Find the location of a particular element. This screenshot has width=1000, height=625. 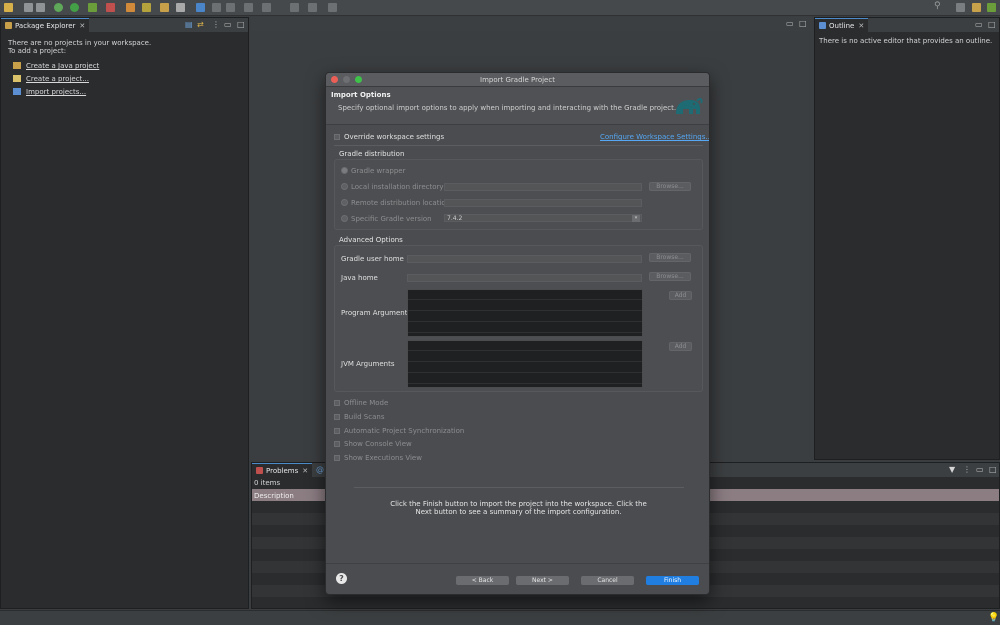

finish-button: Finish is located at coordinates (672, 580).